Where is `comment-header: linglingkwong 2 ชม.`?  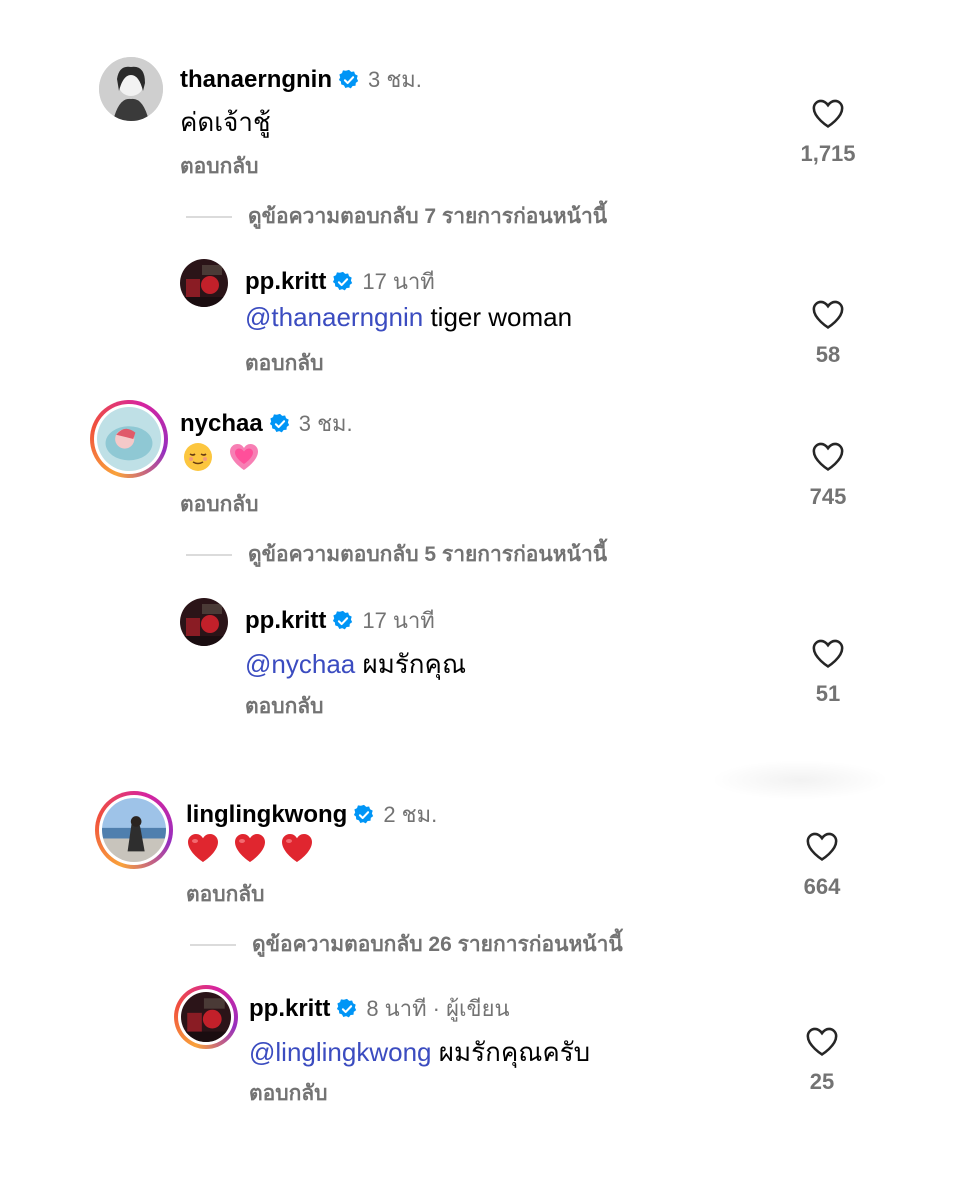
comment-header: linglingkwong 2 ชม. is located at coordinates (311, 814).